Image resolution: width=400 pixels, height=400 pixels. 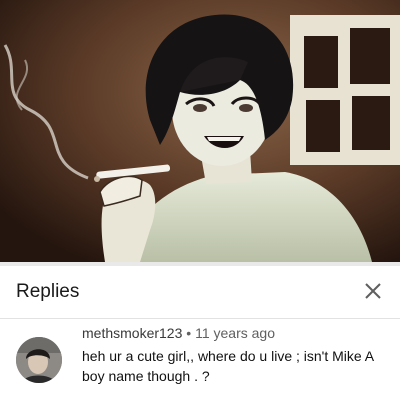 I want to click on comment-meta: methsmoker123 • 11 years ago, so click(x=178, y=333).